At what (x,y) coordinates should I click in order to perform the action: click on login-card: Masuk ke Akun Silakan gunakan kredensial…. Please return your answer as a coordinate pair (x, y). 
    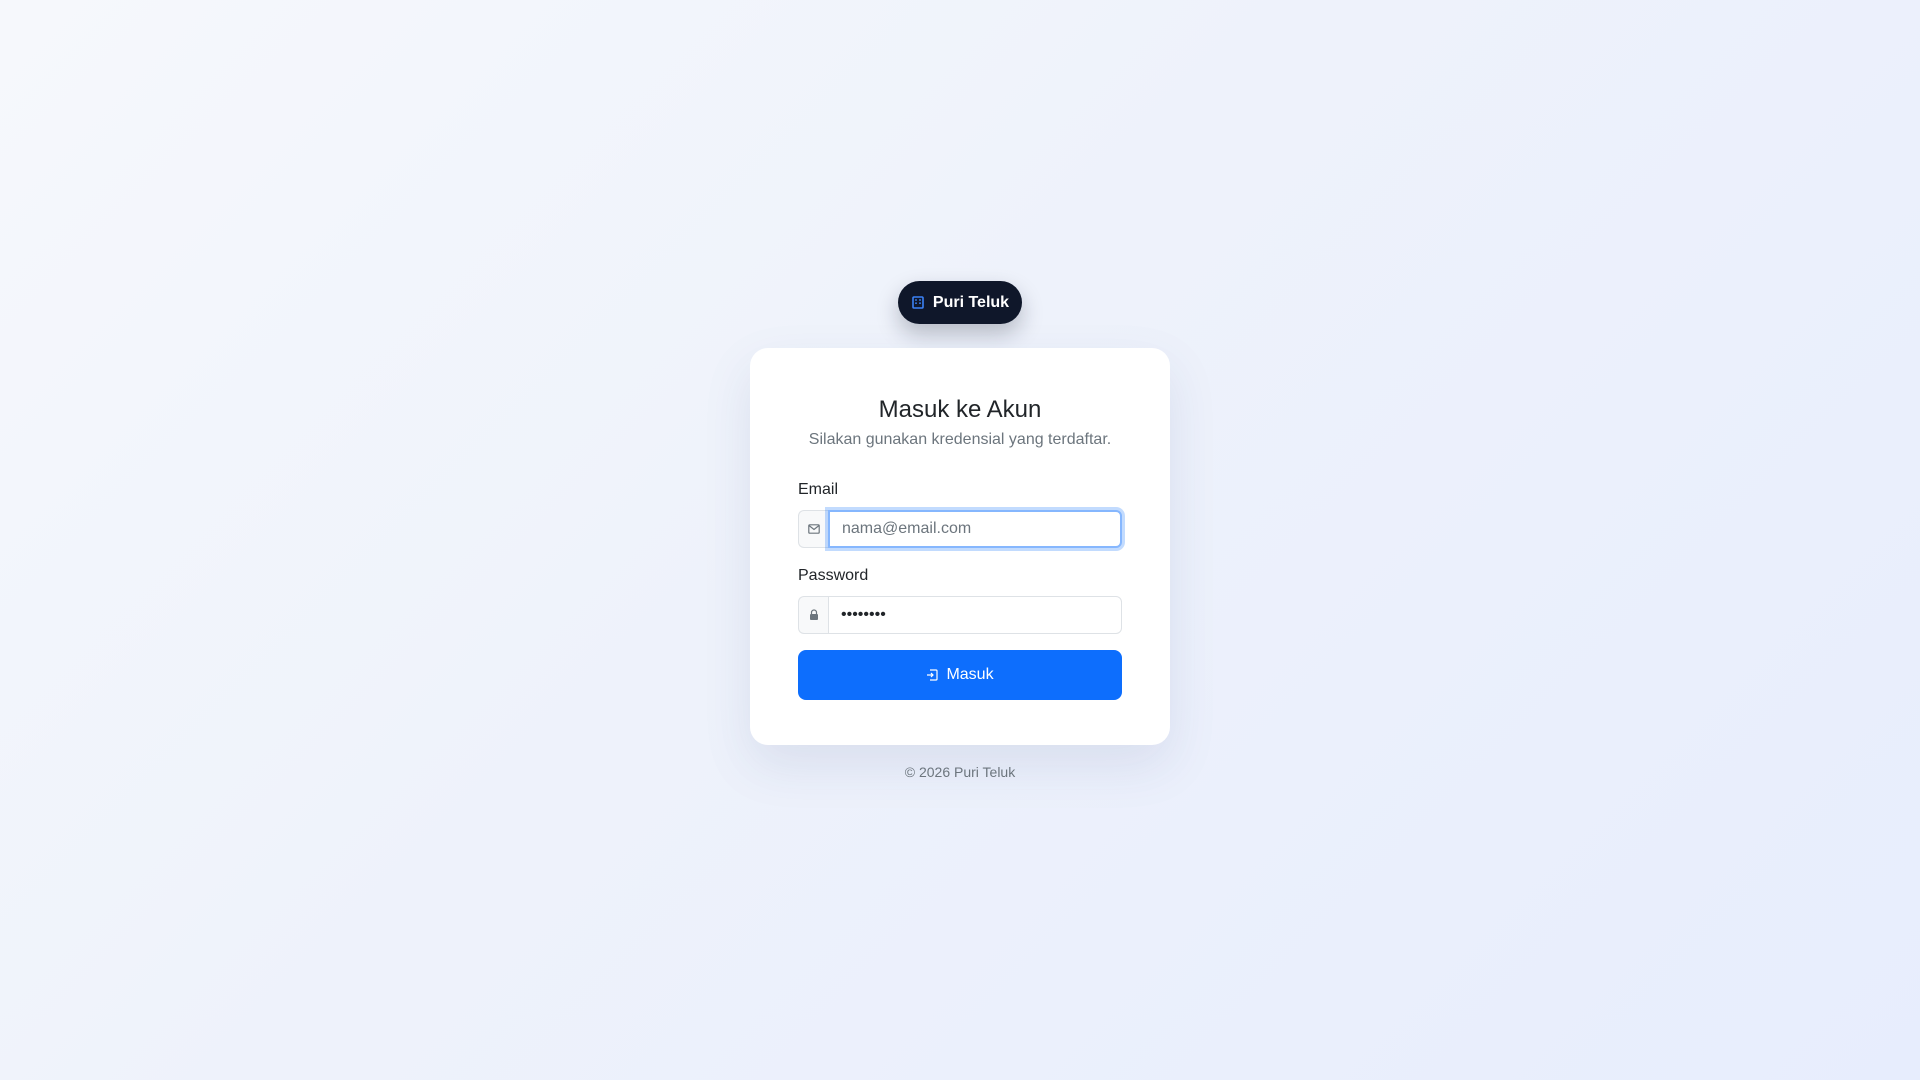
    Looking at the image, I should click on (960, 546).